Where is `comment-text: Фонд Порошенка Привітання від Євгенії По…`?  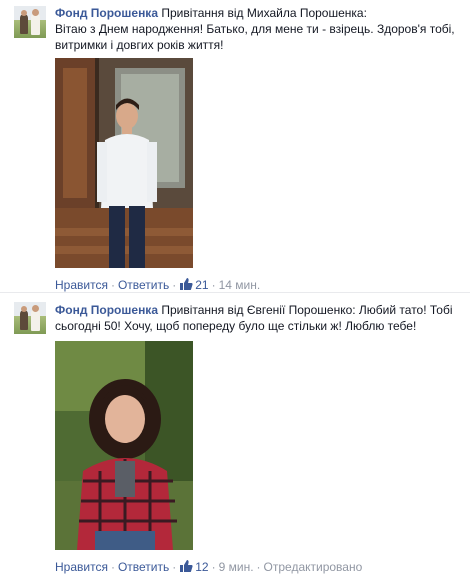 comment-text: Фонд Порошенка Привітання від Євгенії По… is located at coordinates (256, 318).